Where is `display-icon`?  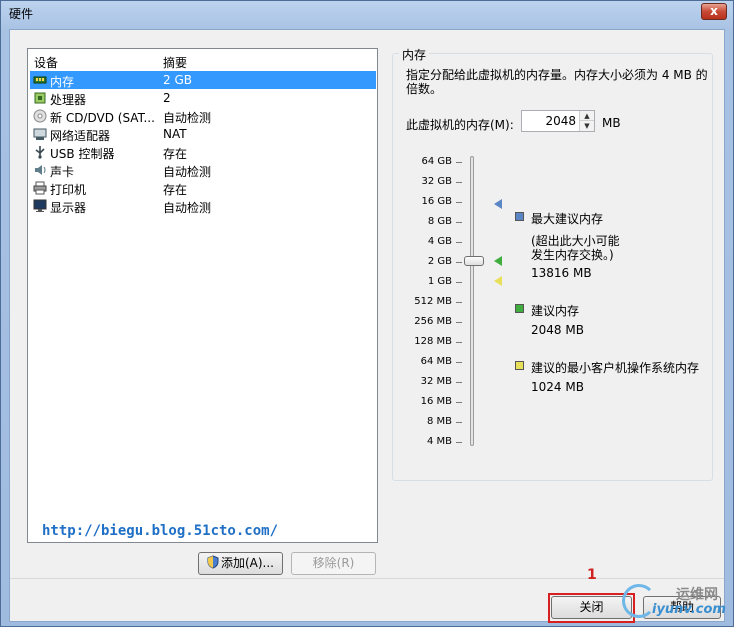
display-icon is located at coordinates (40, 205).